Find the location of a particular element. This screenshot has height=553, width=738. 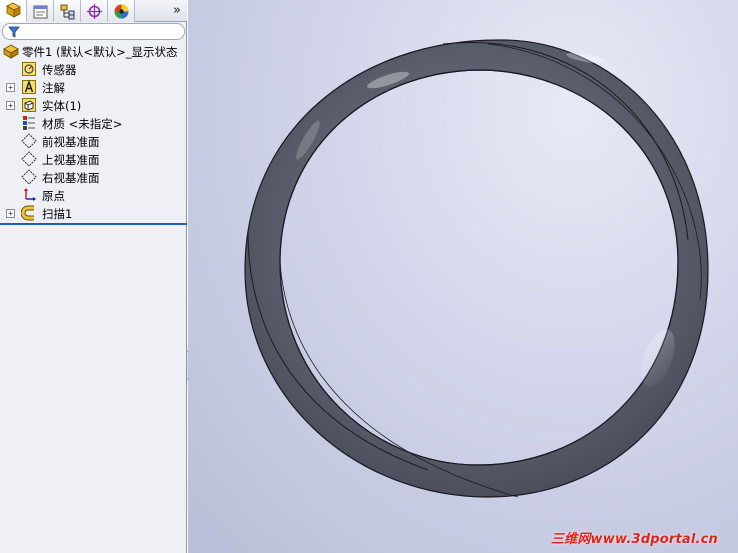

tree-item-label: 扫描1 is located at coordinates (57, 214).